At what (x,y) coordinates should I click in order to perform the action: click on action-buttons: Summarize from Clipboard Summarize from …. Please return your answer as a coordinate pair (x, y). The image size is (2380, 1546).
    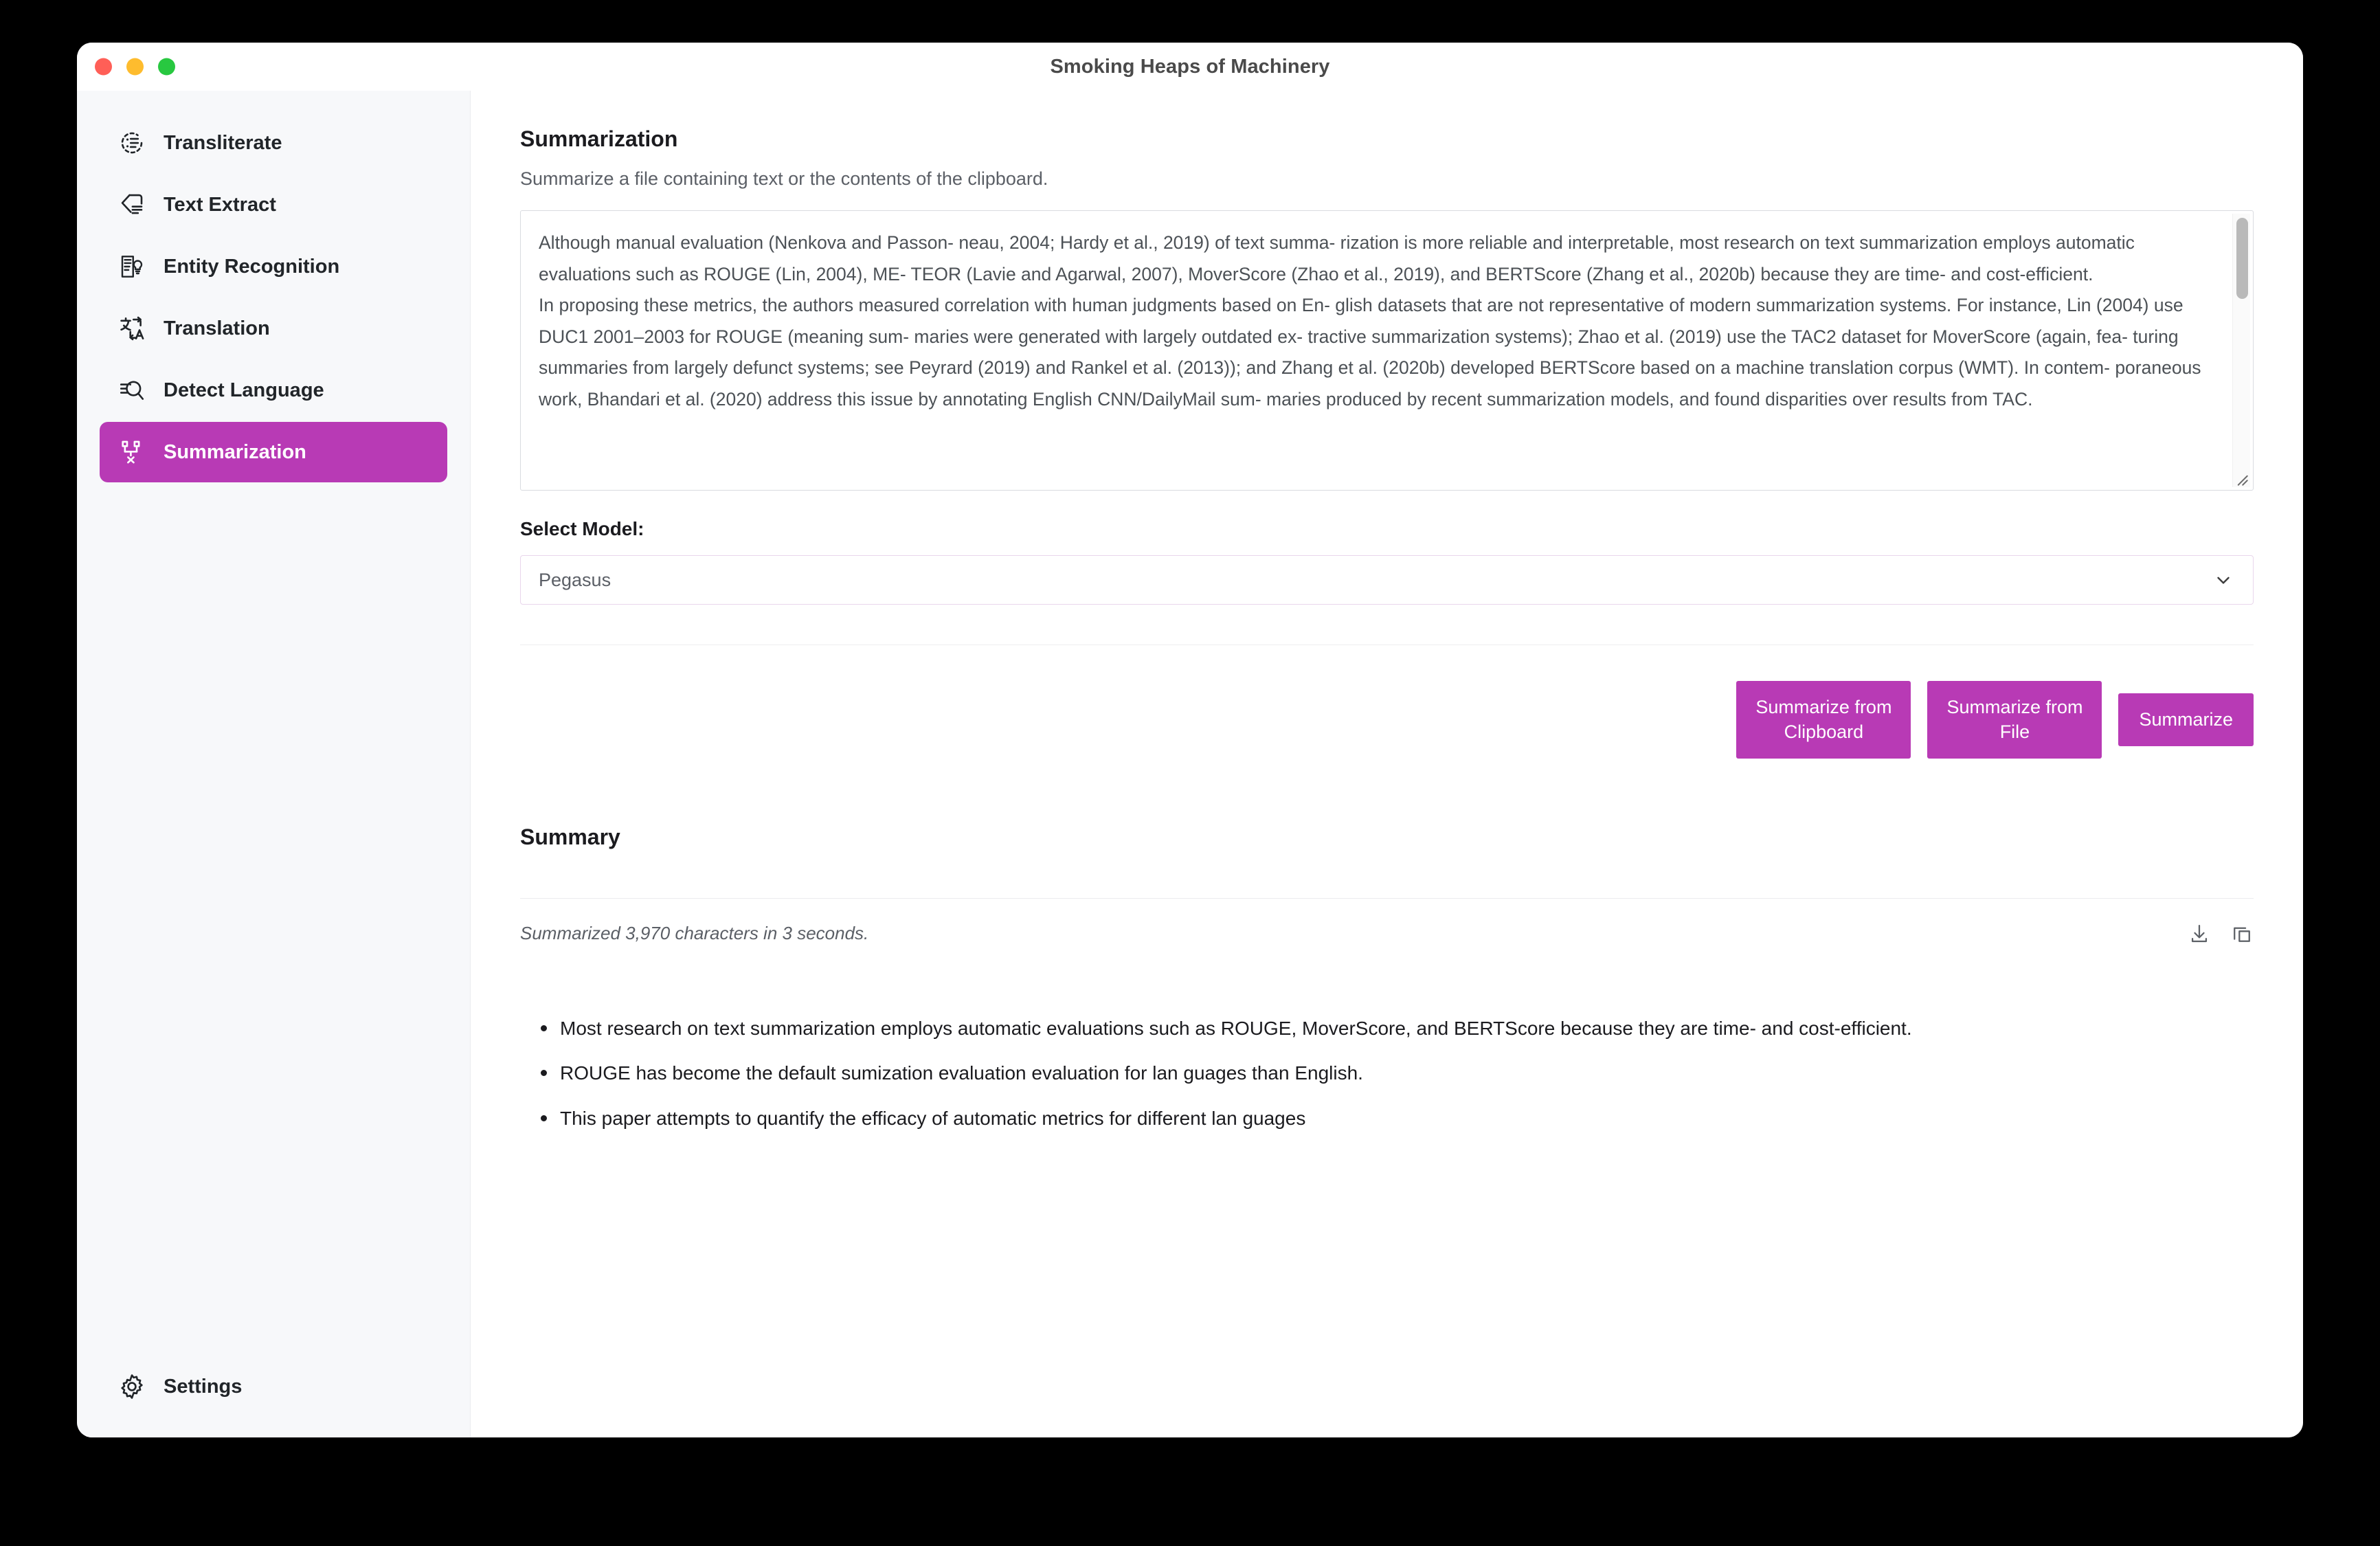
    Looking at the image, I should click on (1387, 720).